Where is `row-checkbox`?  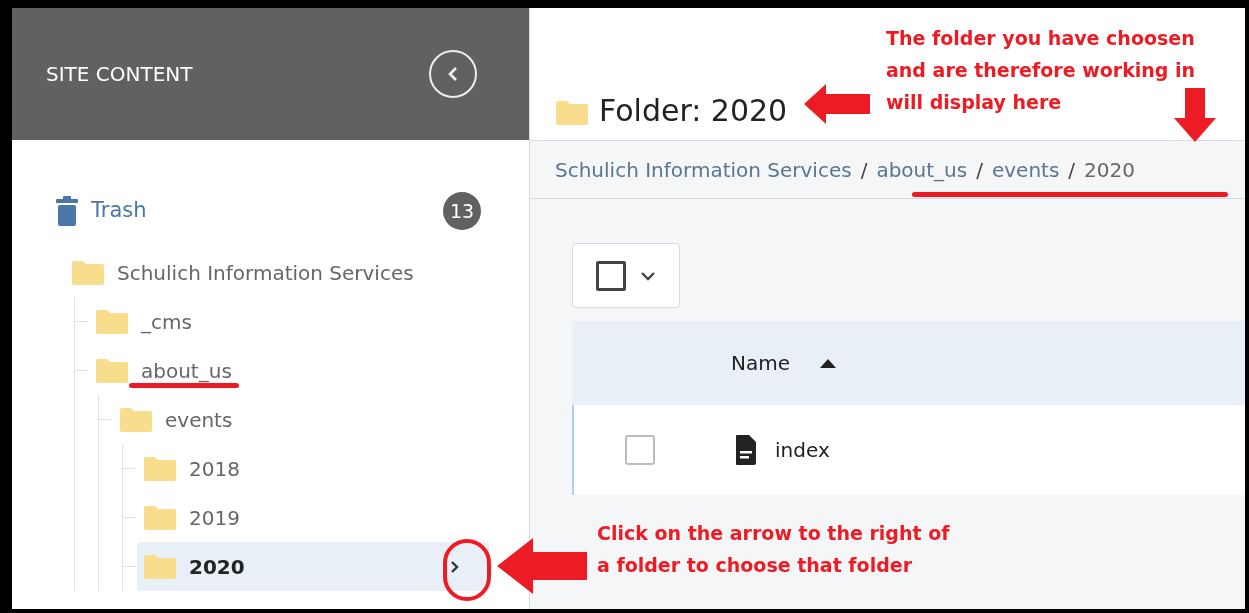
row-checkbox is located at coordinates (640, 450).